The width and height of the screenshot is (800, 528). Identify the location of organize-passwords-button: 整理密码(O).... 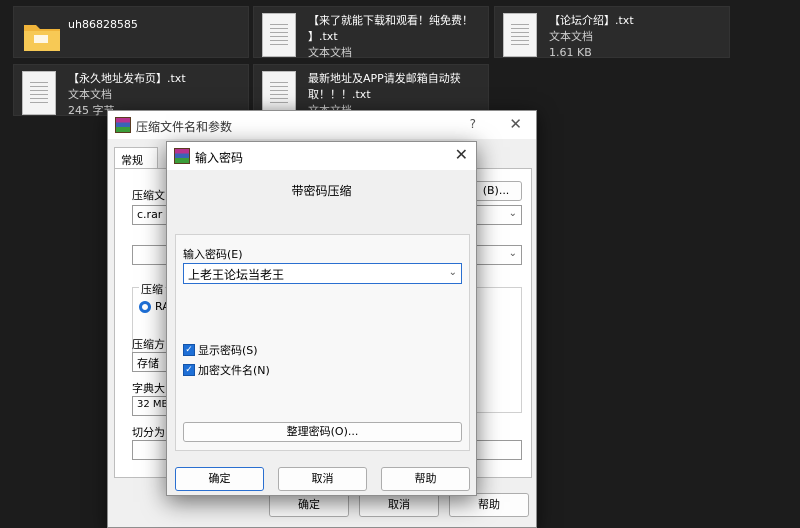
(322, 432).